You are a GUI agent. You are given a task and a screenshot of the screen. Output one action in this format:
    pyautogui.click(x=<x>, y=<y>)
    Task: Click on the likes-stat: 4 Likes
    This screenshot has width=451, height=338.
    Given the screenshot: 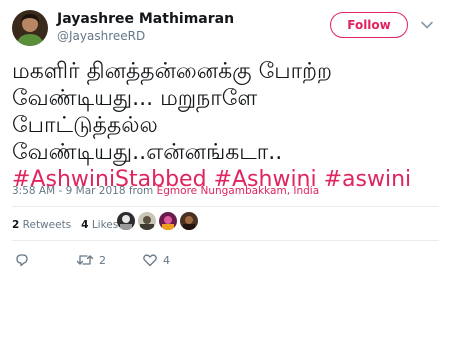 What is the action you would take?
    pyautogui.click(x=99, y=225)
    